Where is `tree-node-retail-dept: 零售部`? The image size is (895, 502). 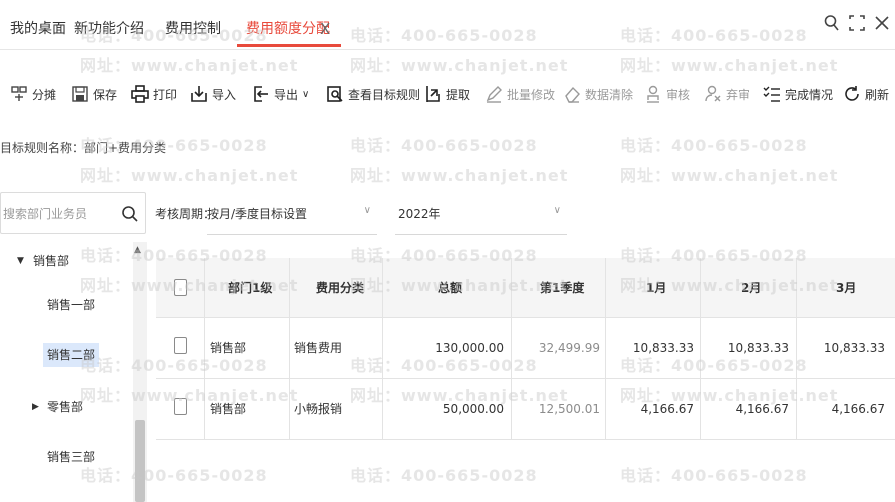
tree-node-retail-dept: 零售部 is located at coordinates (65, 407).